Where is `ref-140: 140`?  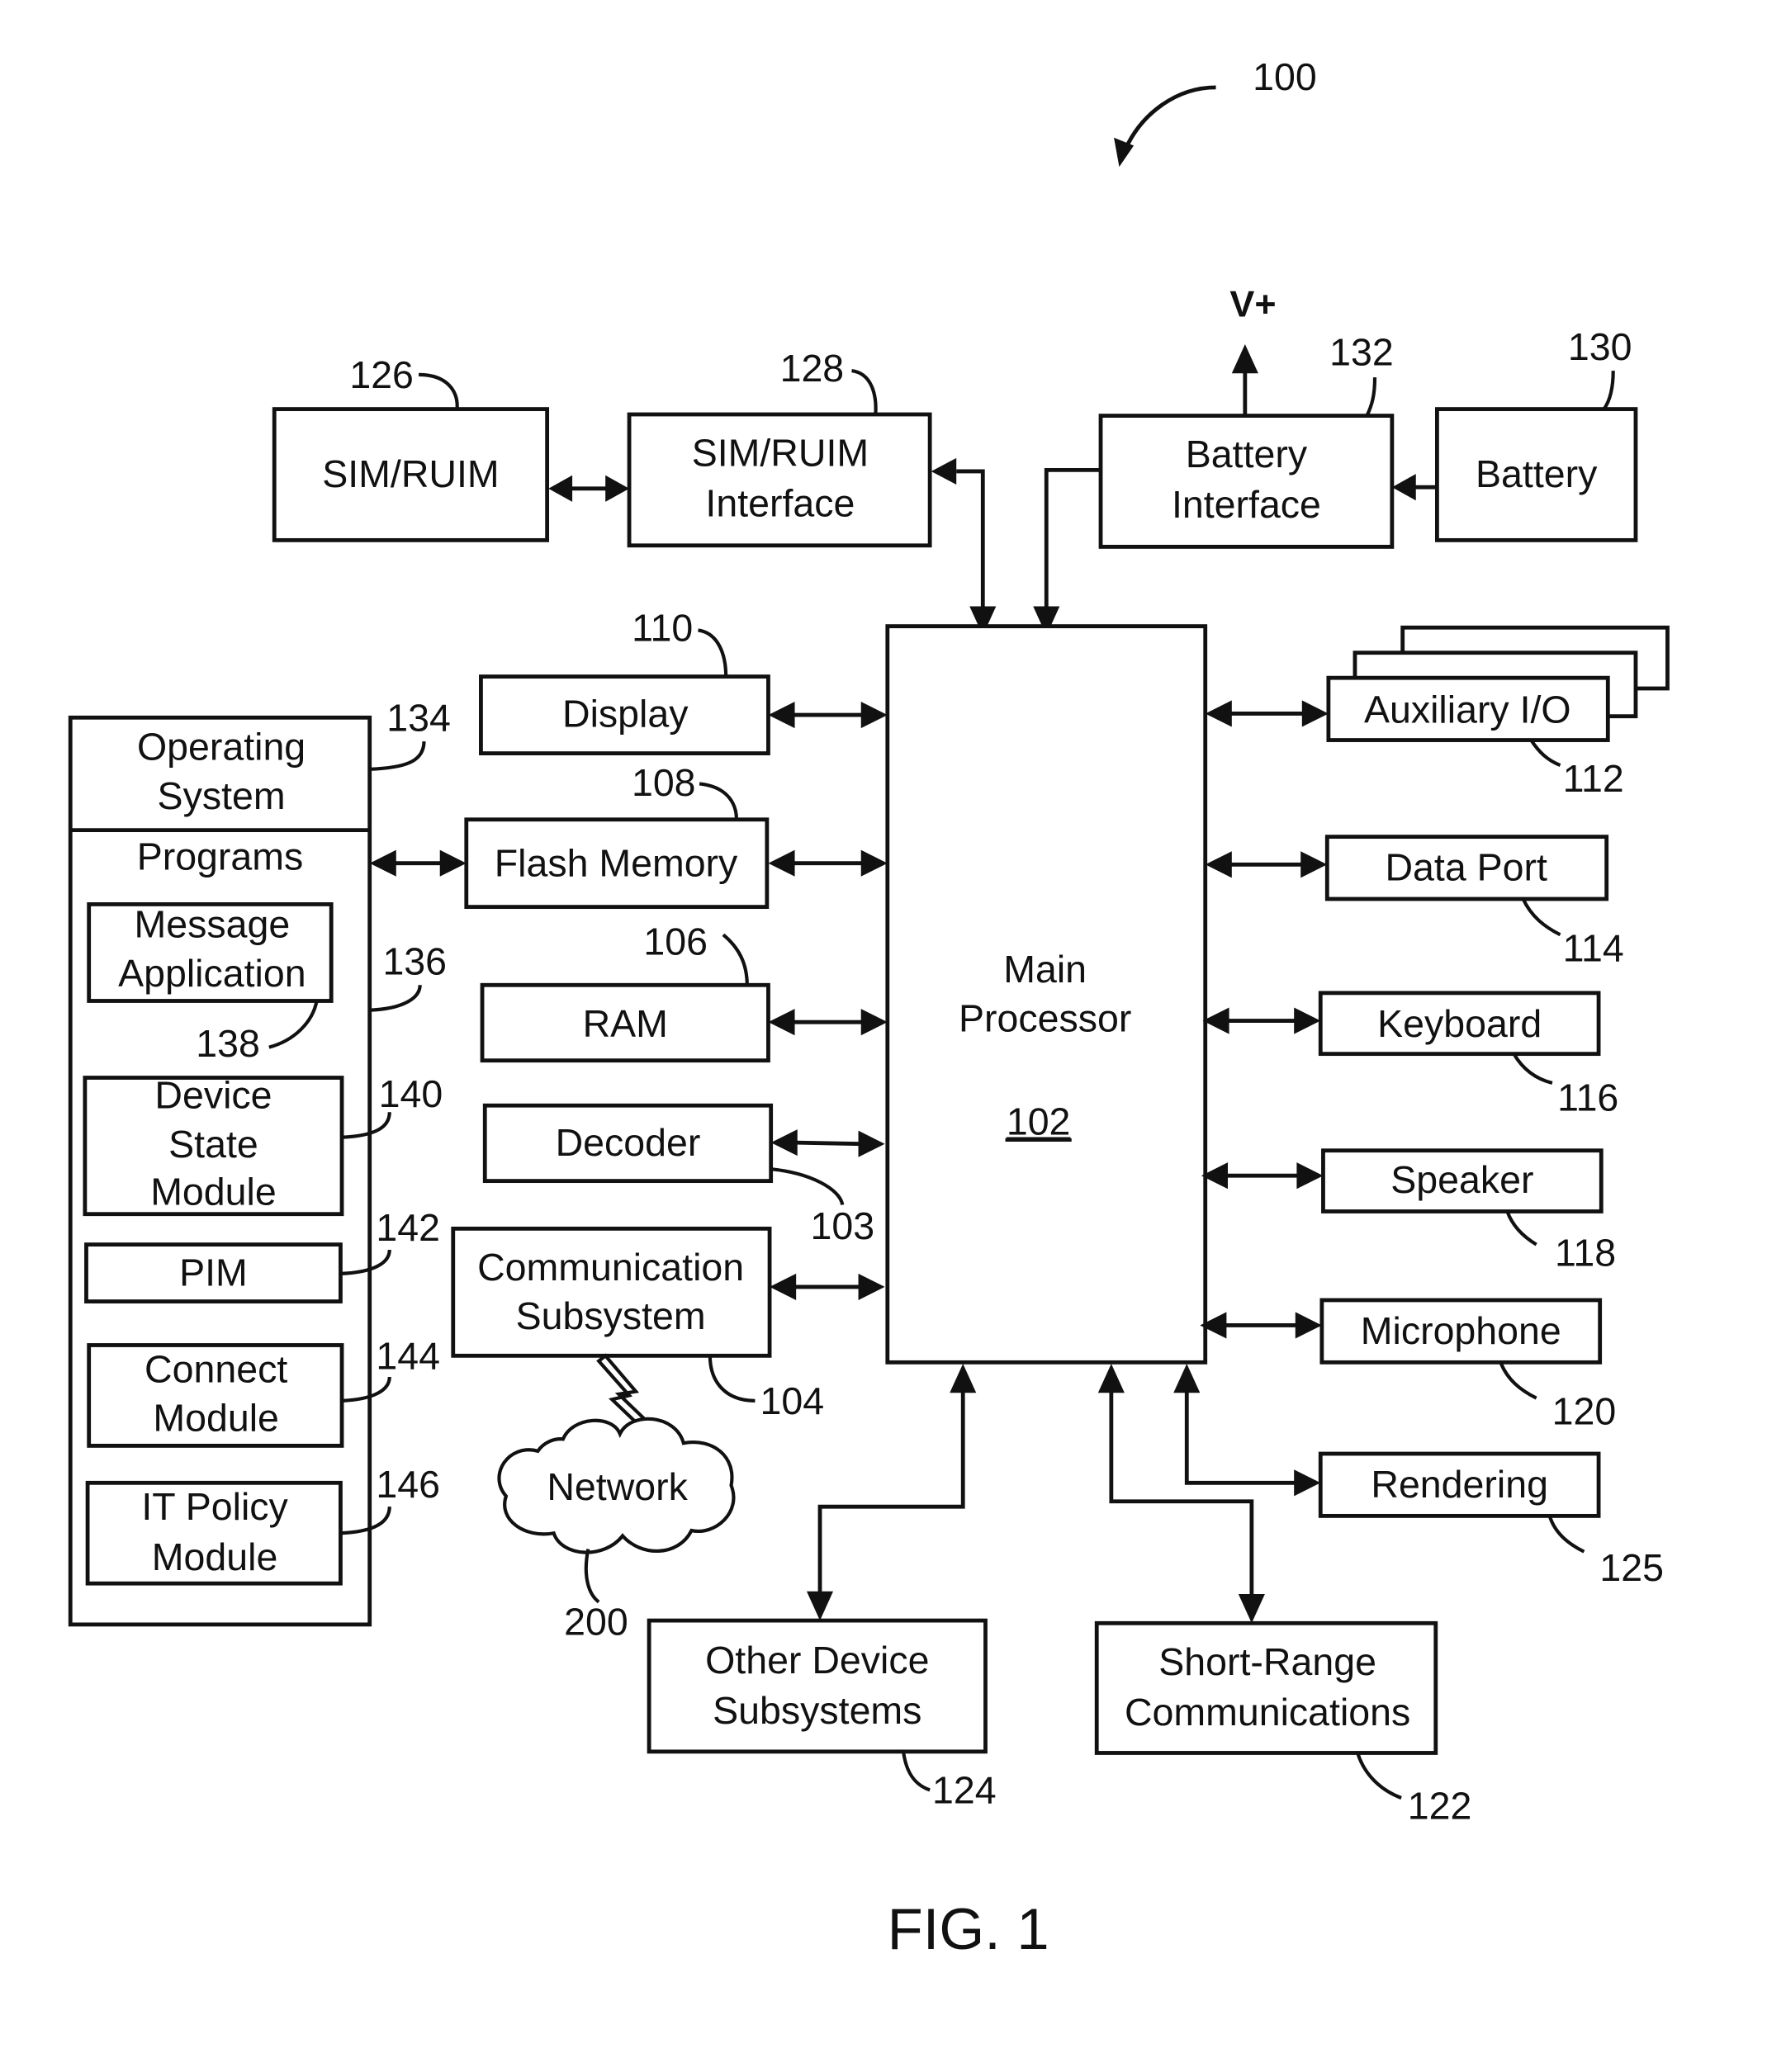 ref-140: 140 is located at coordinates (411, 1093).